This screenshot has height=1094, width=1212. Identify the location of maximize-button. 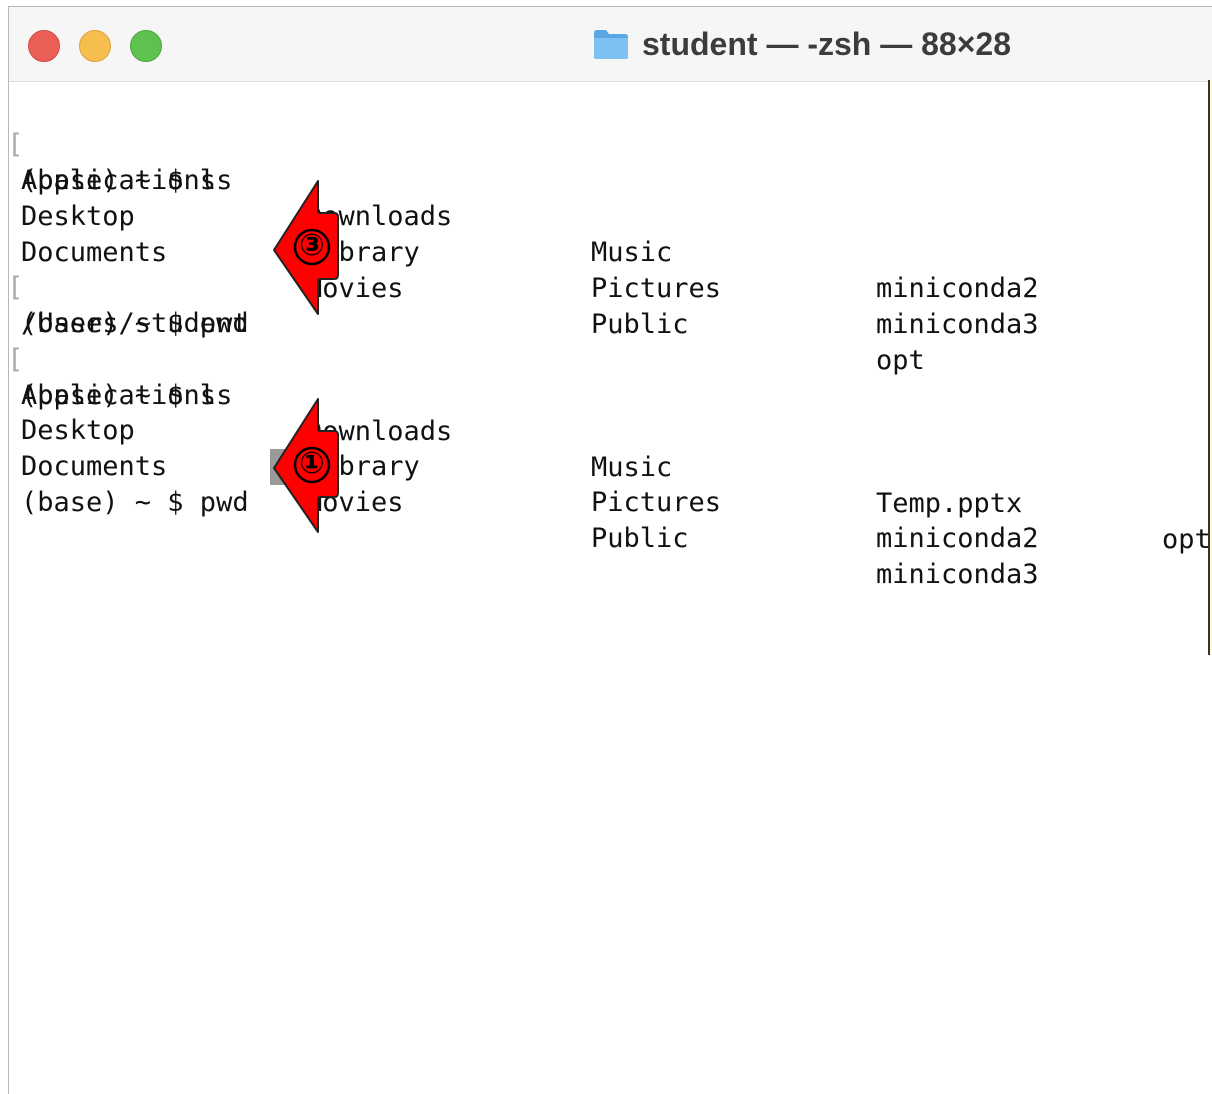
(146, 46).